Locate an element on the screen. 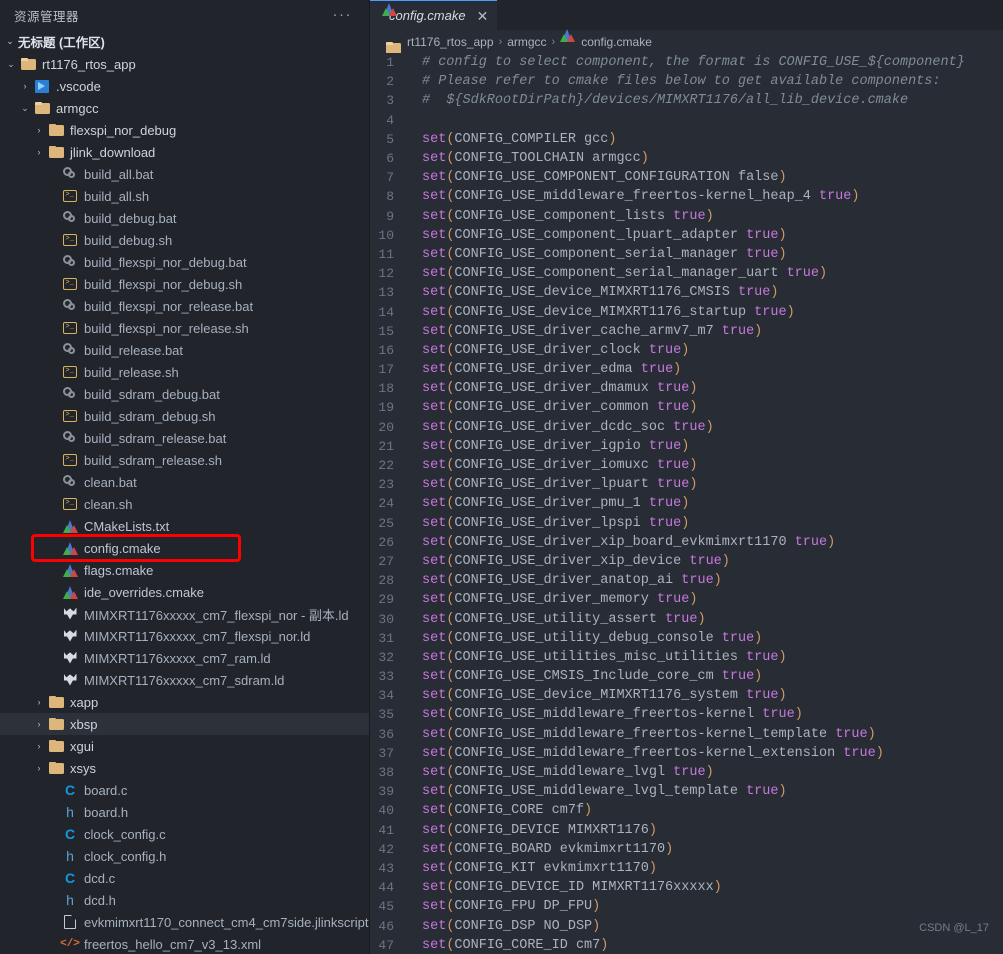 The width and height of the screenshot is (1003, 954). tree-file-row: · MIMXRT1176xxxxx_cm7_sdram.ld is located at coordinates (184, 680).